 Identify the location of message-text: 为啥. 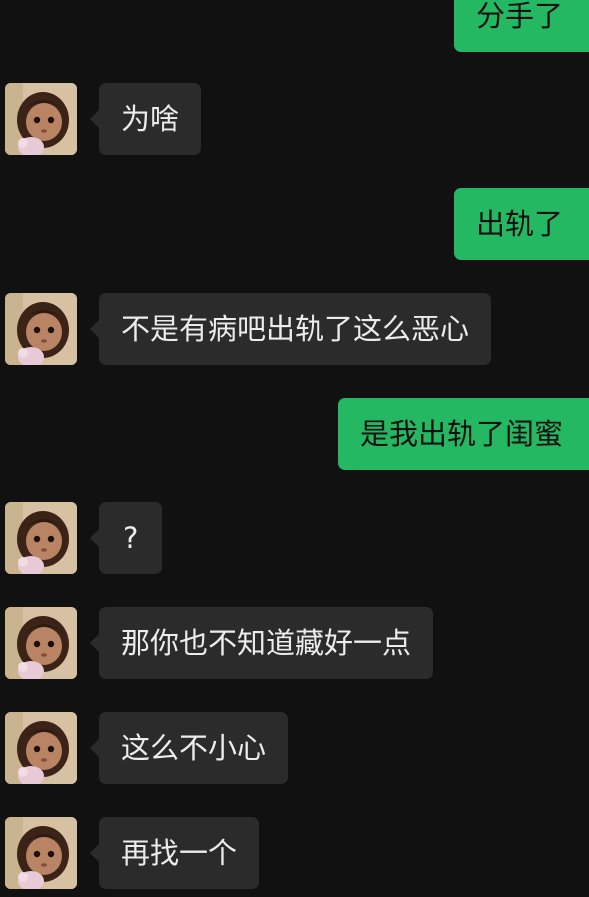
(150, 119).